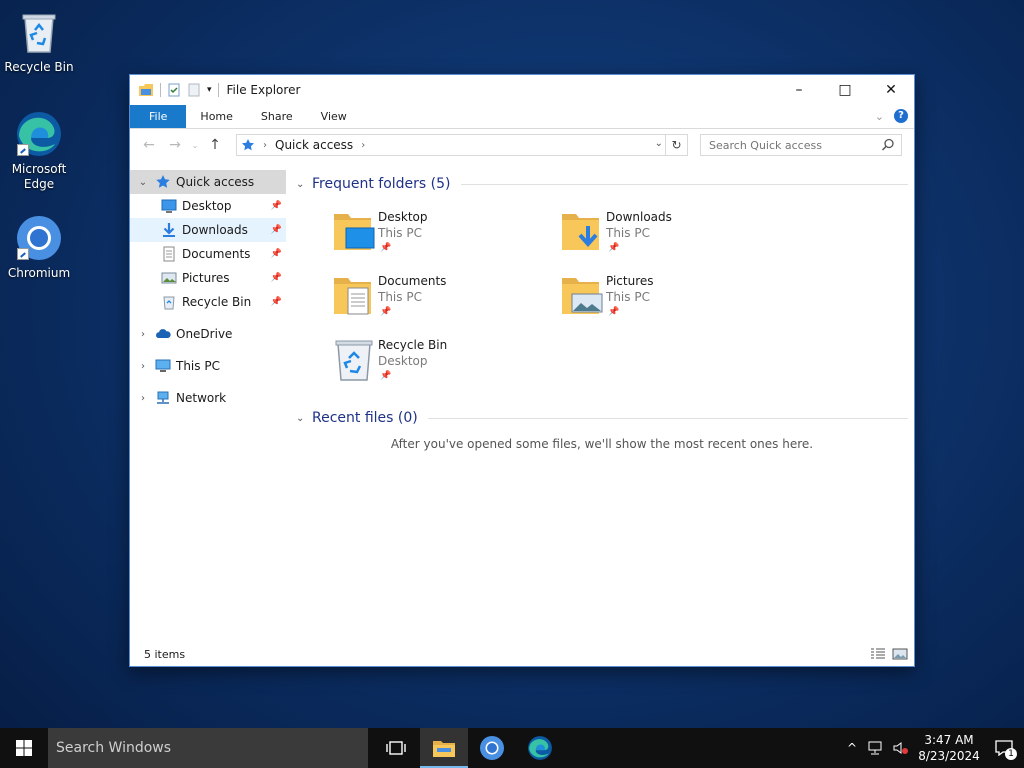  What do you see at coordinates (522, 90) in the screenshot?
I see `title-bar: ▾ File Explorer – □ ✕` at bounding box center [522, 90].